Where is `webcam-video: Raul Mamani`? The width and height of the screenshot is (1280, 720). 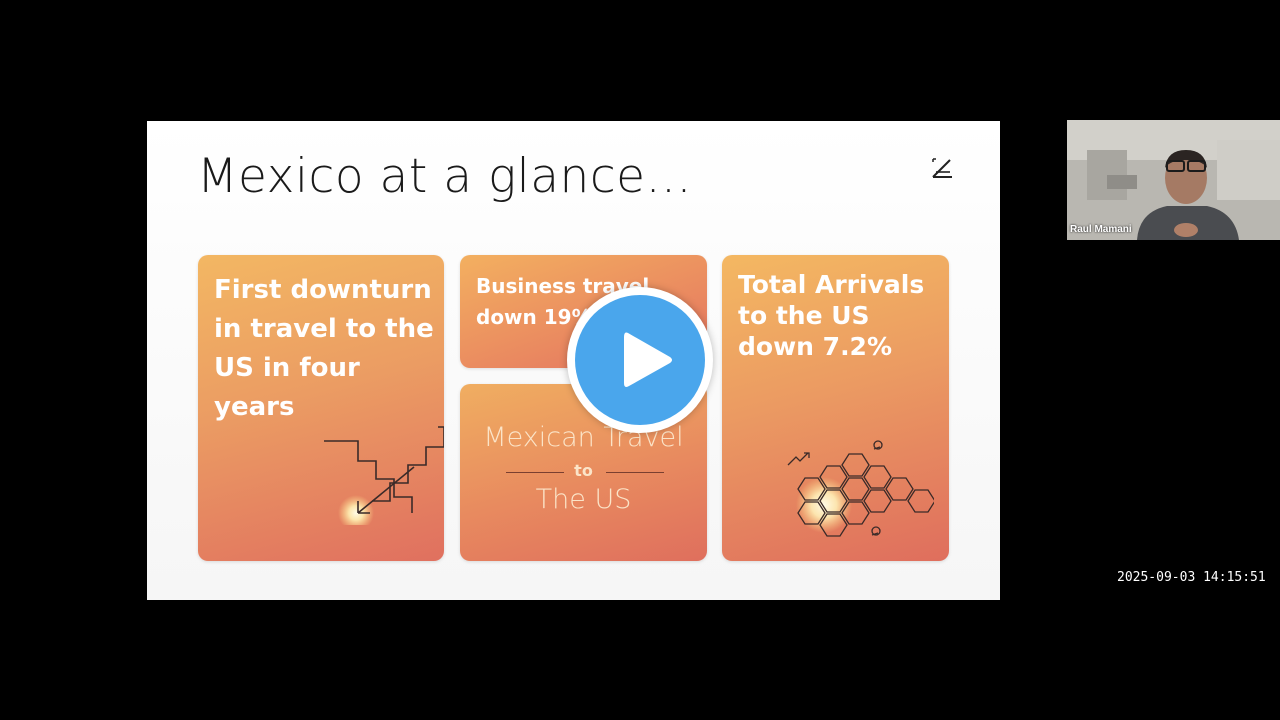 webcam-video: Raul Mamani is located at coordinates (1173, 180).